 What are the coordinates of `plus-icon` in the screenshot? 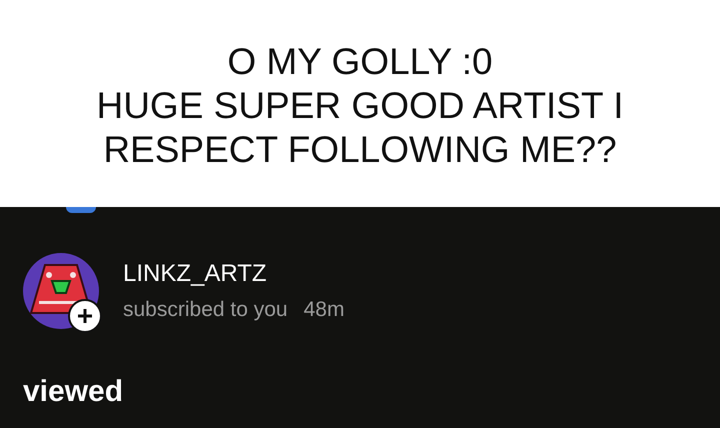 It's located at (85, 316).